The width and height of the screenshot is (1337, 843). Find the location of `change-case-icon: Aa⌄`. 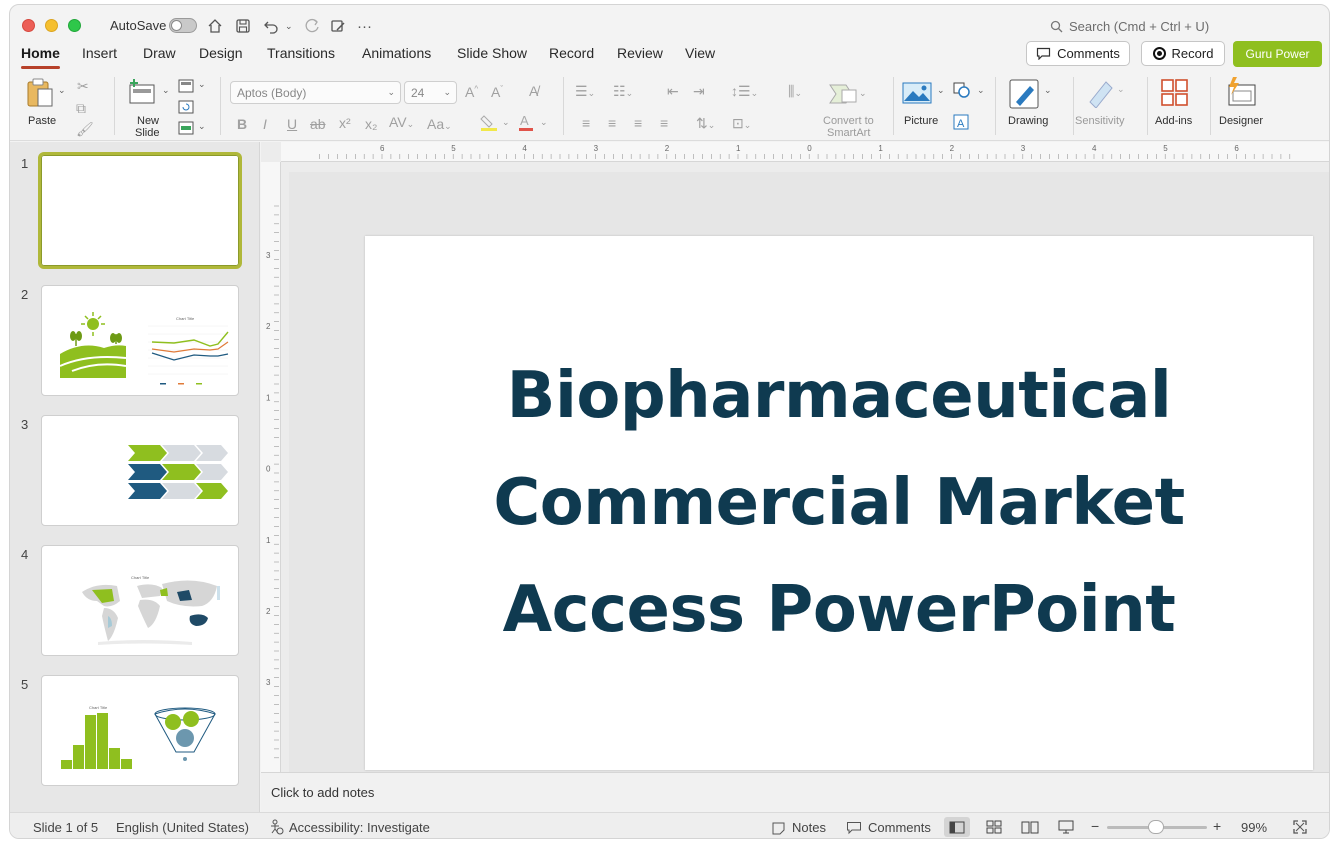

change-case-icon: Aa⌄ is located at coordinates (439, 124).